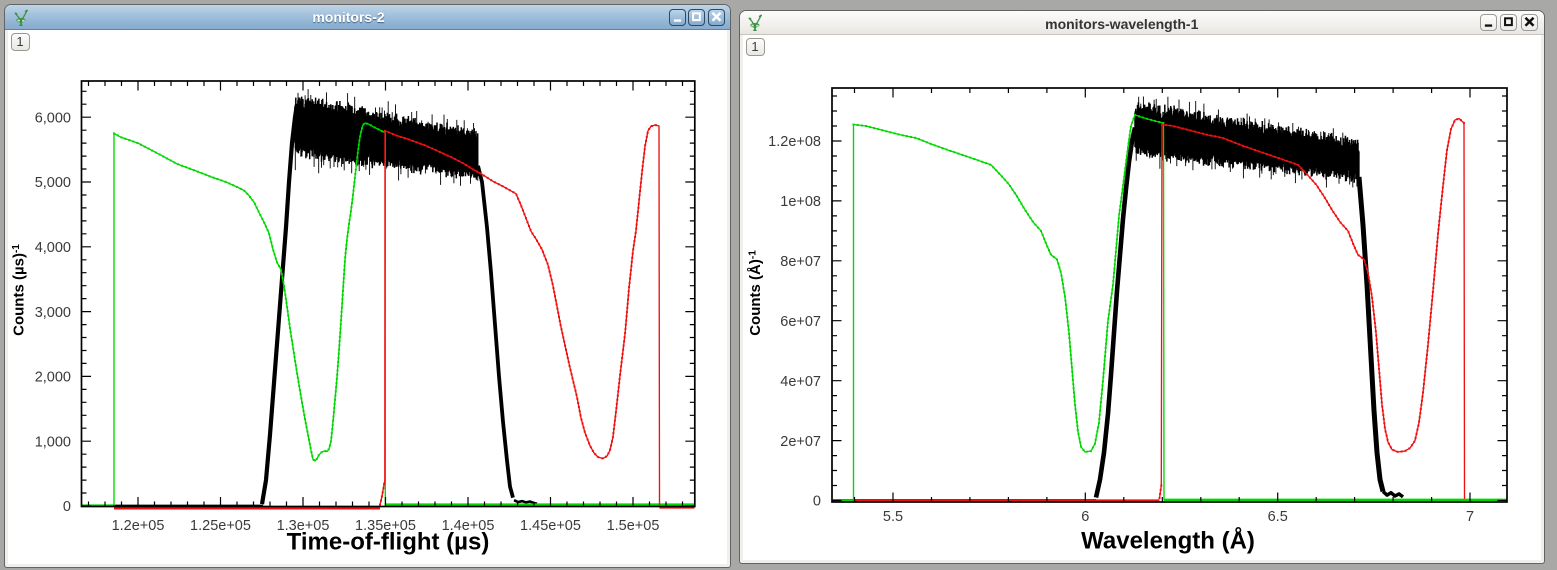 The image size is (1557, 570). What do you see at coordinates (800, 202) in the screenshot?
I see `svg-text: 1e+08` at bounding box center [800, 202].